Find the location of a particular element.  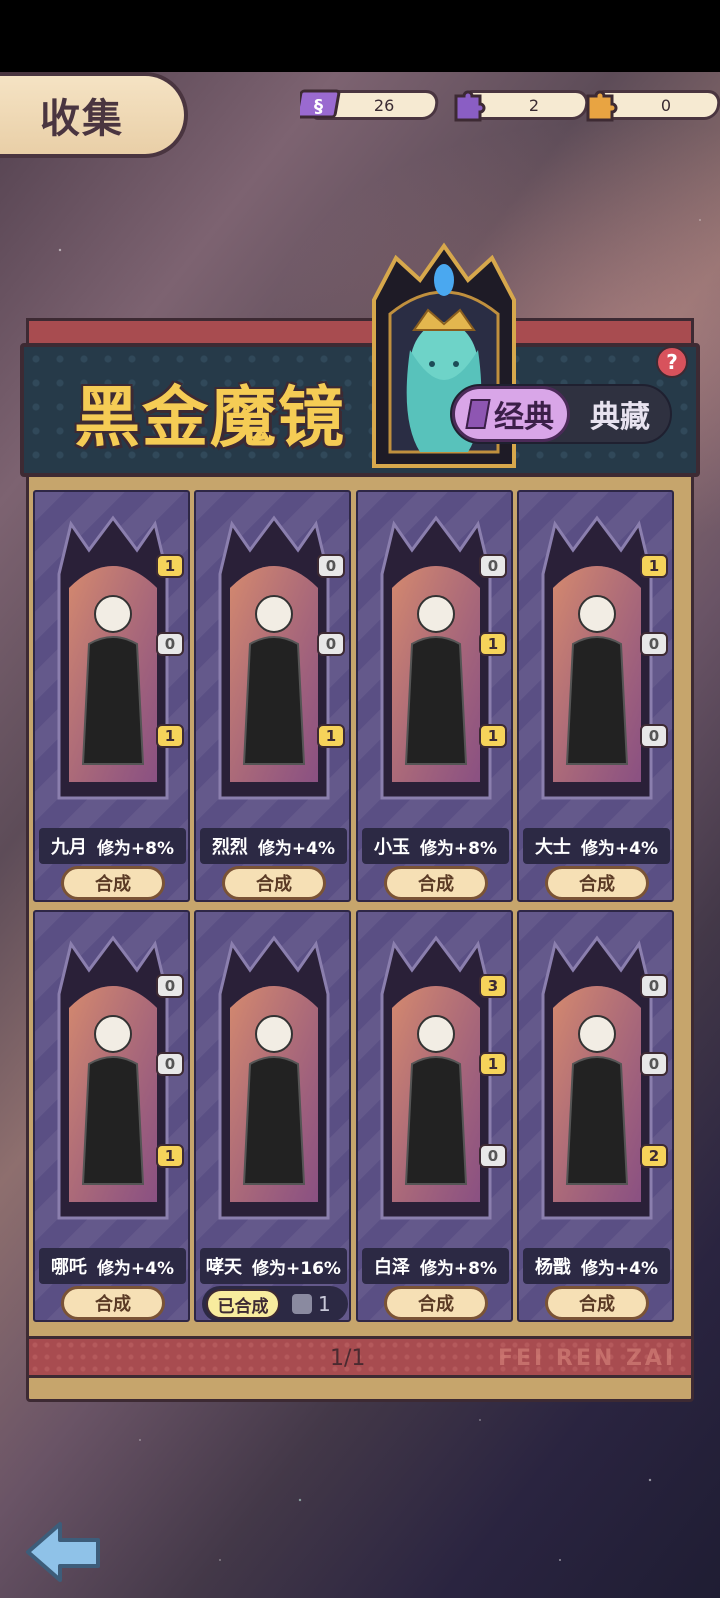

character-name: 小玉 is located at coordinates (391, 847).